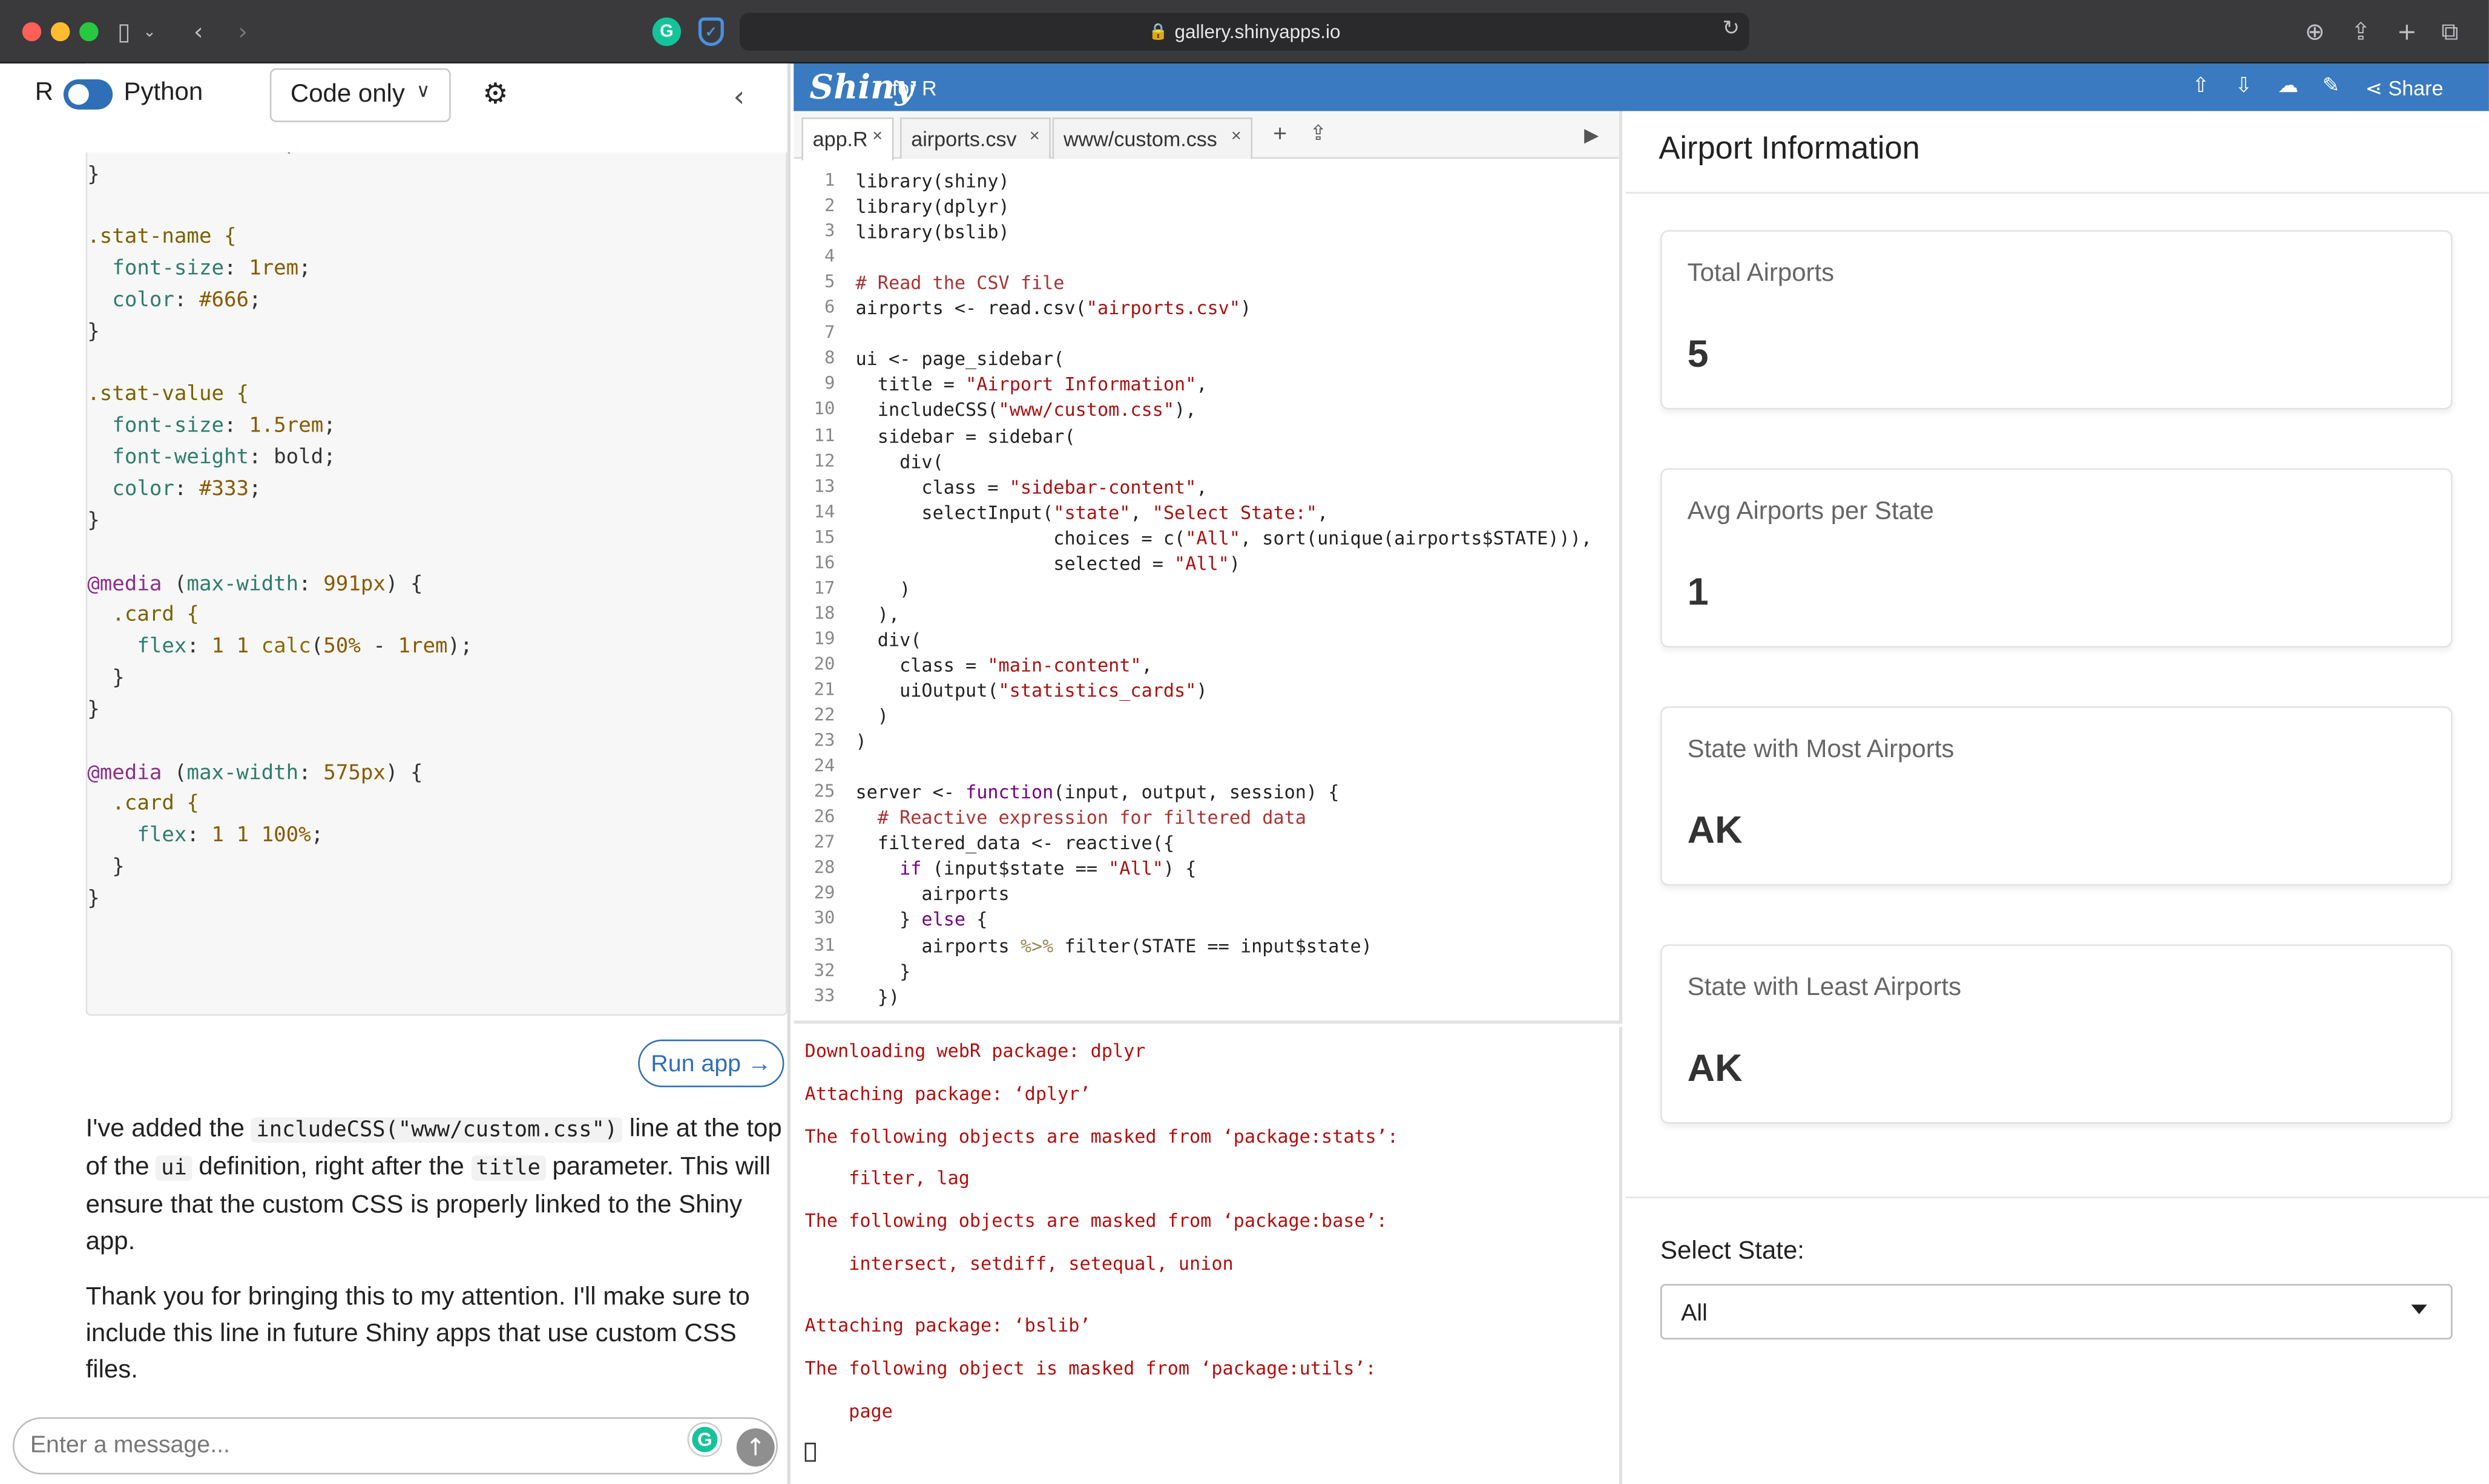  Describe the element at coordinates (2201, 86) in the screenshot. I see `upload-icon: ⇧` at that location.